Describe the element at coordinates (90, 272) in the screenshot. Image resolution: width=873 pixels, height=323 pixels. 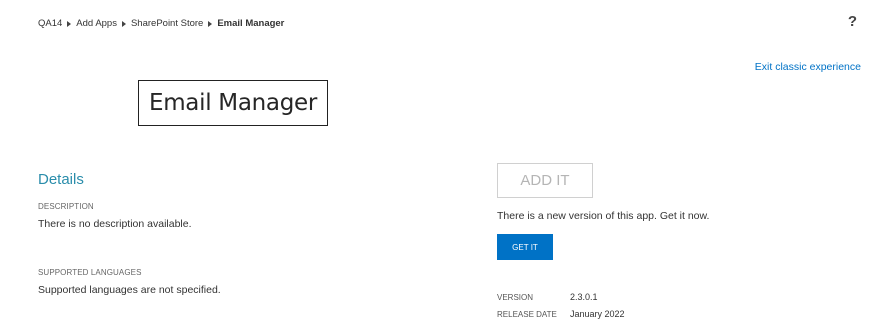
I see `languages-label: SUPPORTED LANGUAGES` at that location.